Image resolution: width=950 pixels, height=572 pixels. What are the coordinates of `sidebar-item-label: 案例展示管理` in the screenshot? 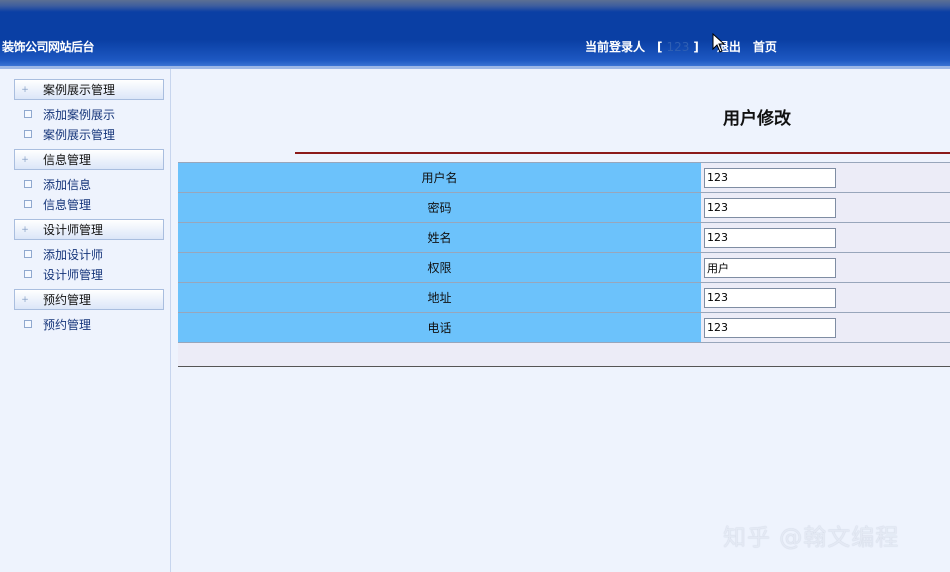 It's located at (79, 134).